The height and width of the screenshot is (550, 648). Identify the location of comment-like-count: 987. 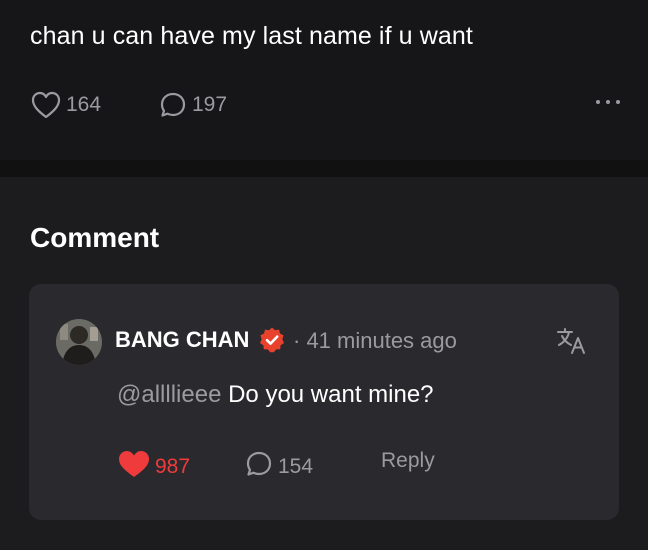
(173, 466).